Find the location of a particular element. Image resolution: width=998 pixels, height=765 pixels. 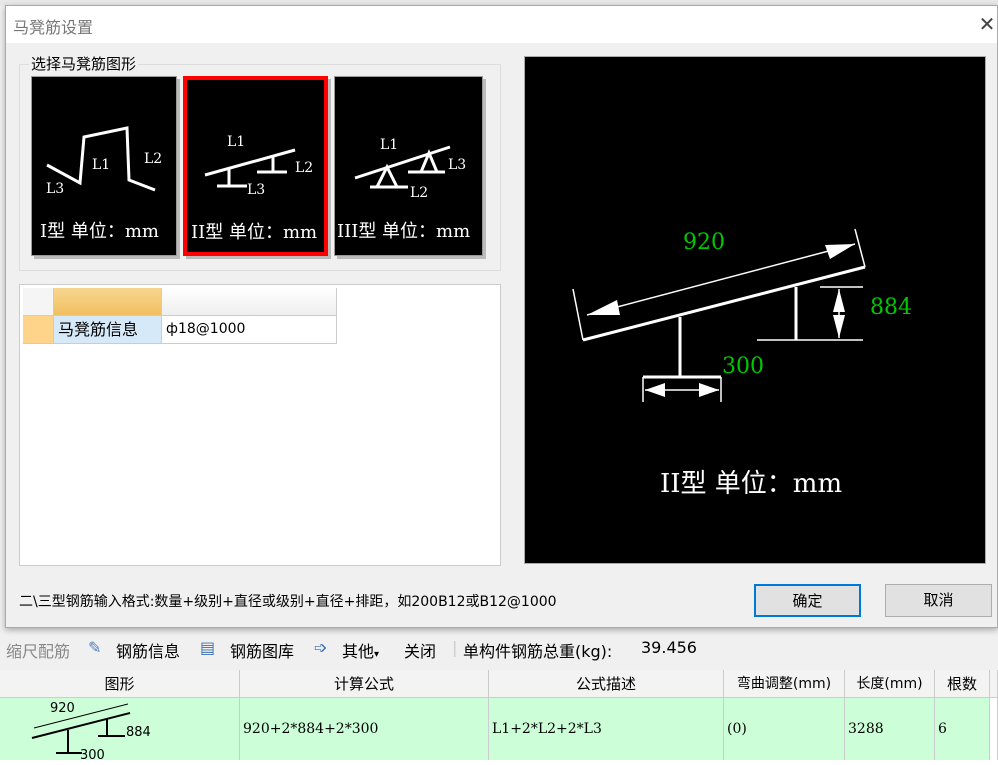

dropdown-arrow-icon: ▾ is located at coordinates (377, 654).